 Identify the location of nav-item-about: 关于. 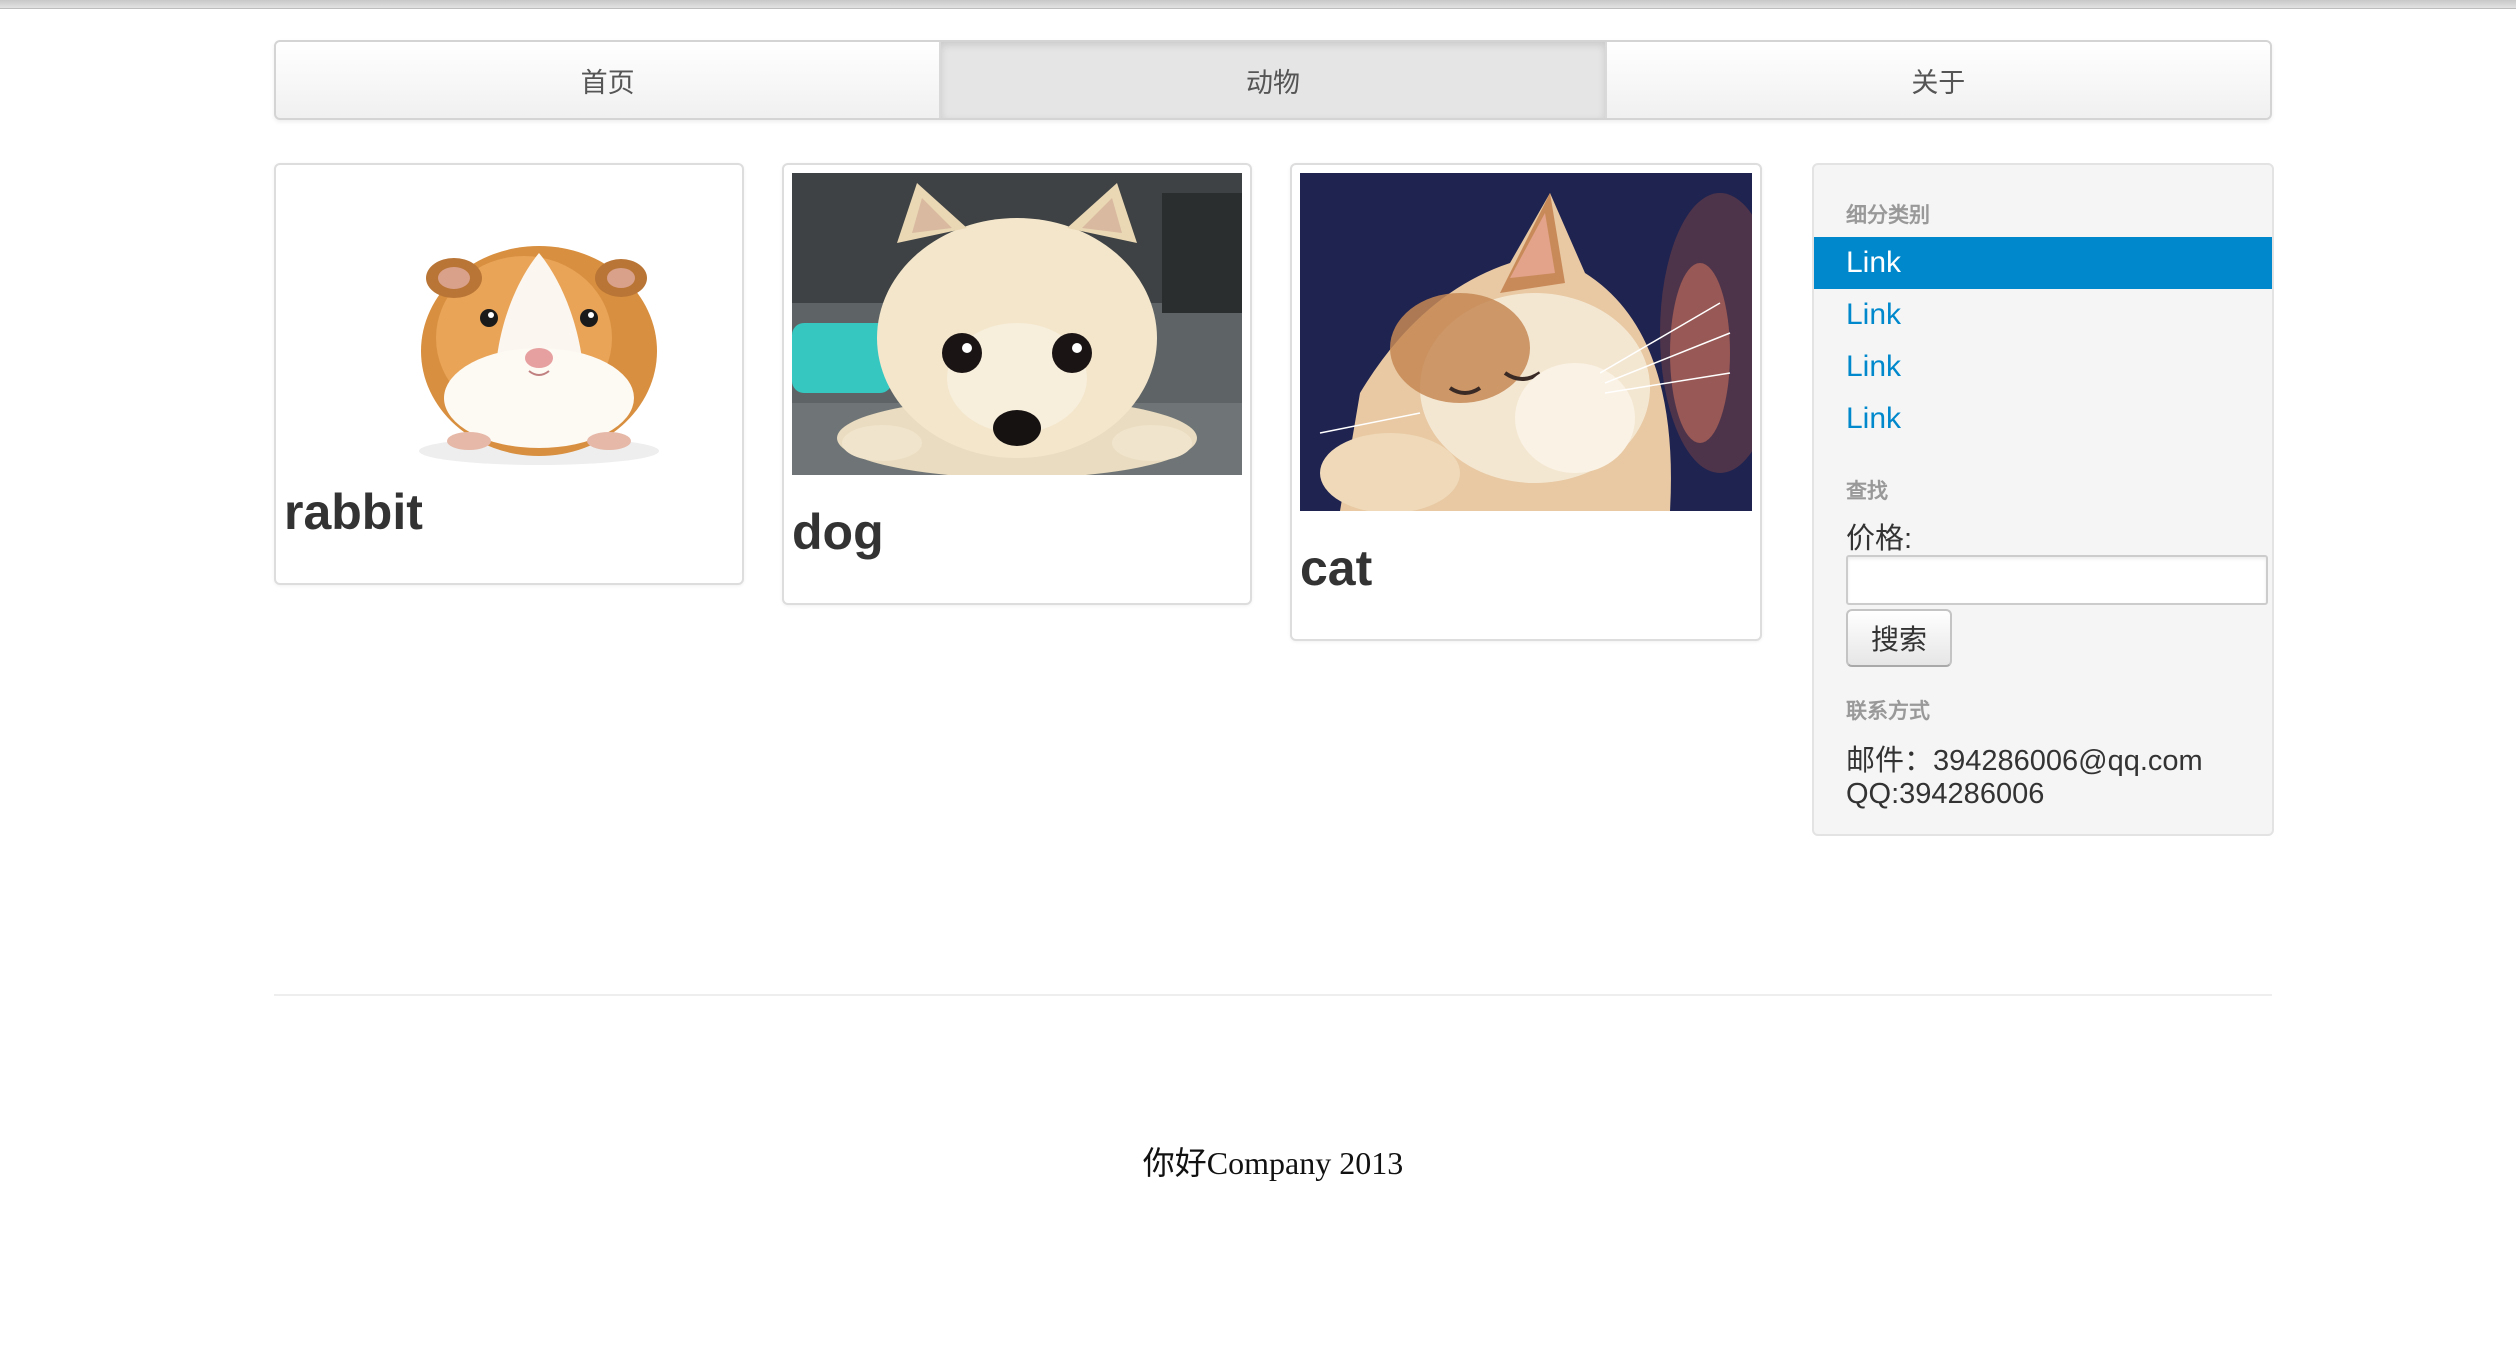
(1937, 80).